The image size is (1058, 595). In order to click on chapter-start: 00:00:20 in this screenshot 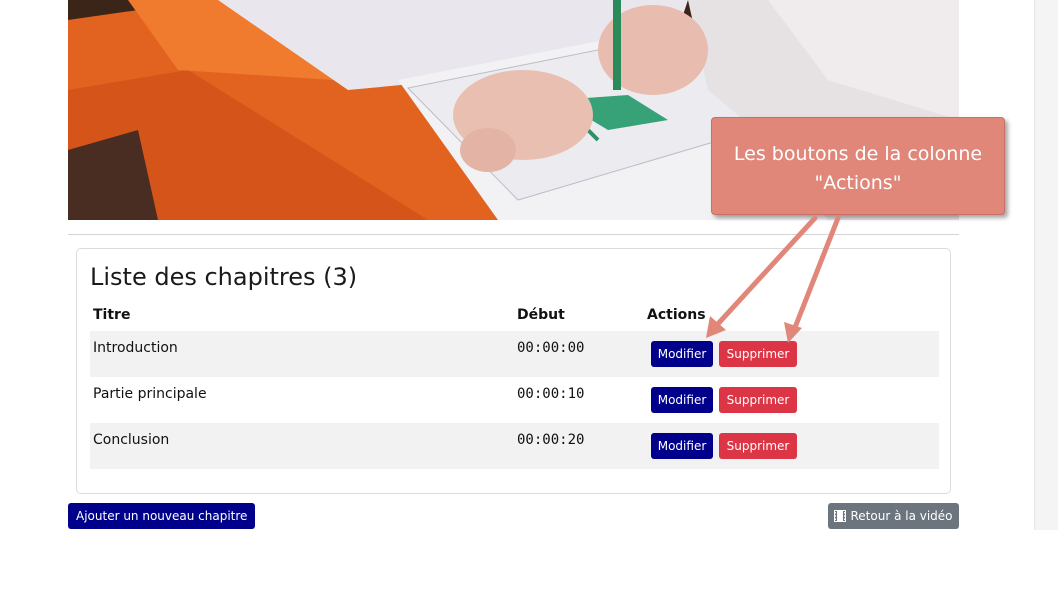, I will do `click(551, 440)`.